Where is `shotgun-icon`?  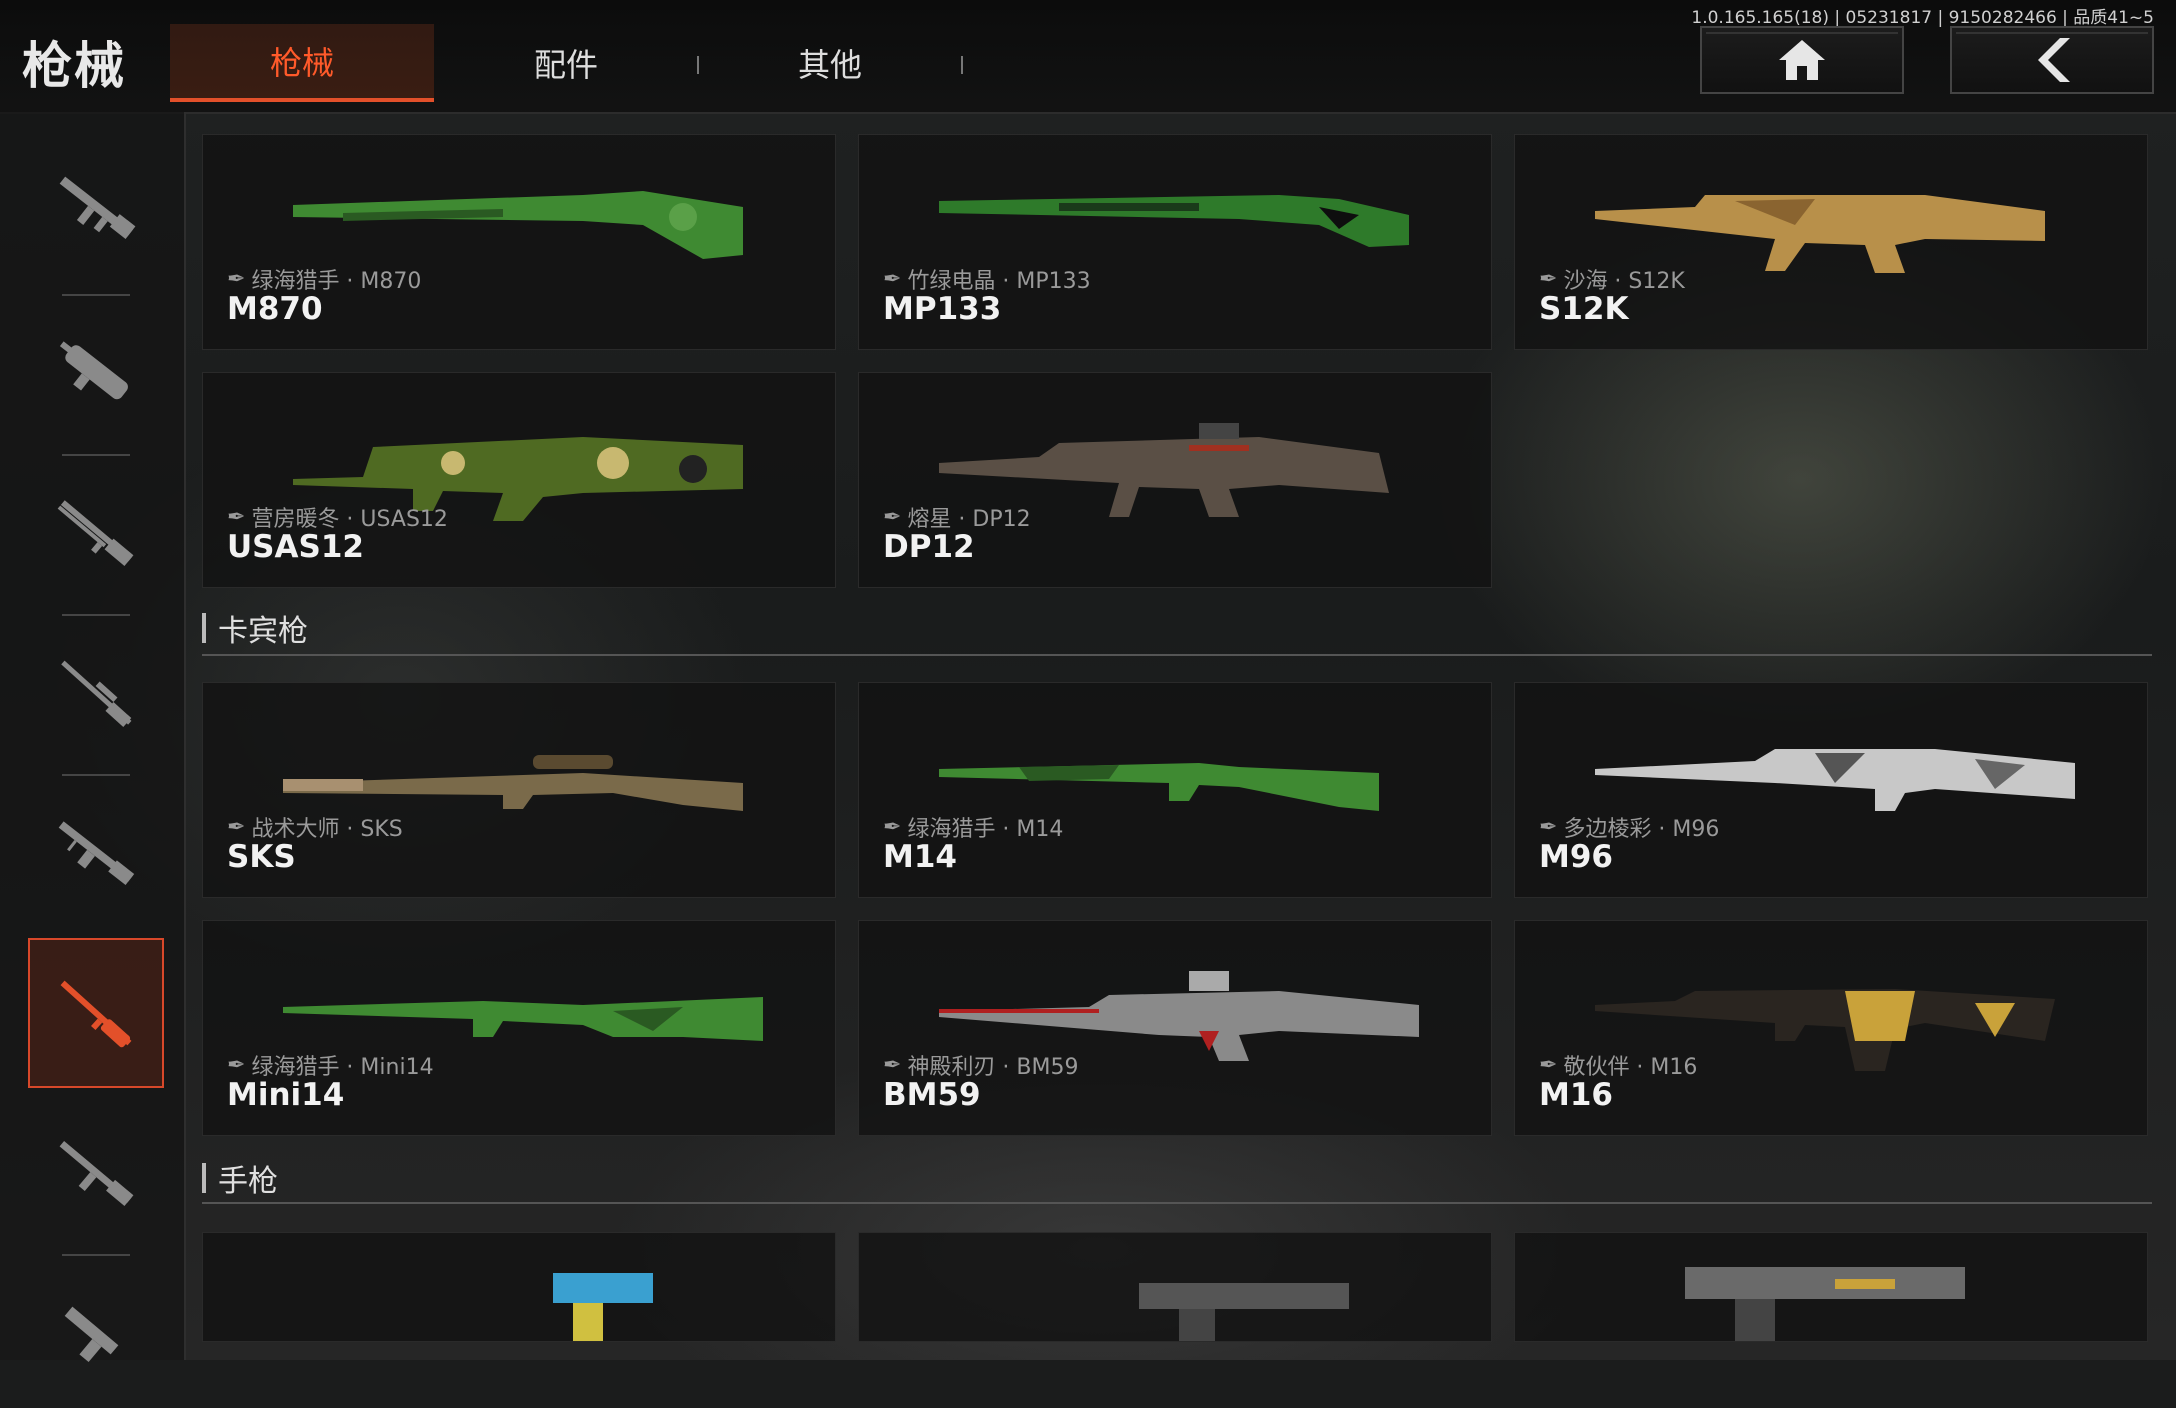 shotgun-icon is located at coordinates (95, 533).